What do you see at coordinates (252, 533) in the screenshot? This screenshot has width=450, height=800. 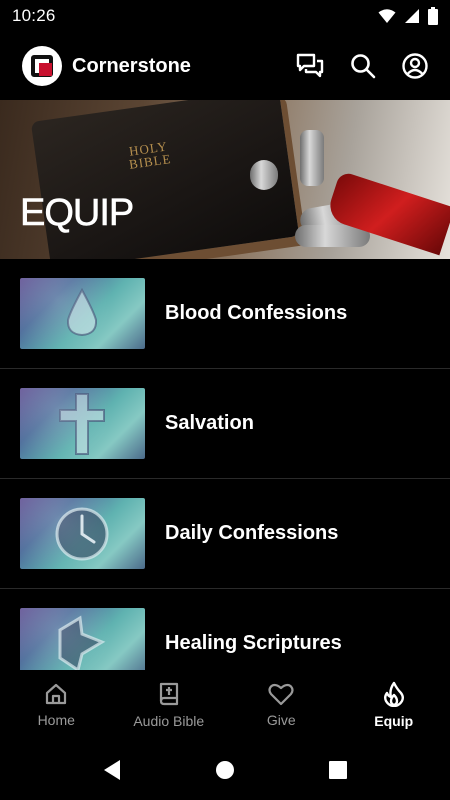 I see `list-item-label: Daily Confessions` at bounding box center [252, 533].